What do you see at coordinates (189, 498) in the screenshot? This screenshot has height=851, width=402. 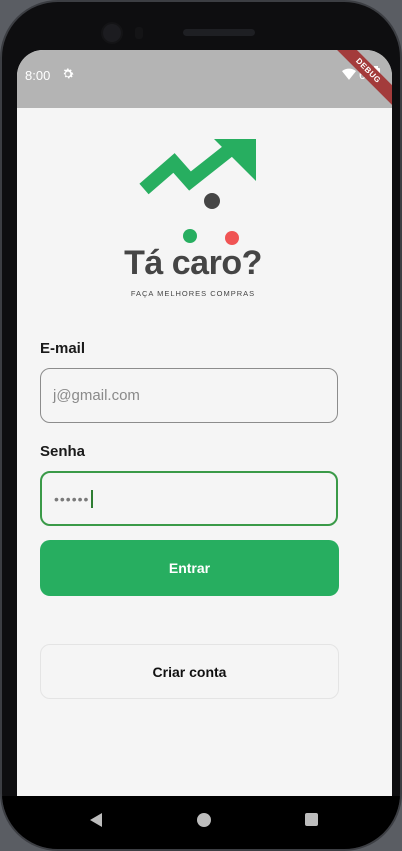 I see `password-field: ••••••` at bounding box center [189, 498].